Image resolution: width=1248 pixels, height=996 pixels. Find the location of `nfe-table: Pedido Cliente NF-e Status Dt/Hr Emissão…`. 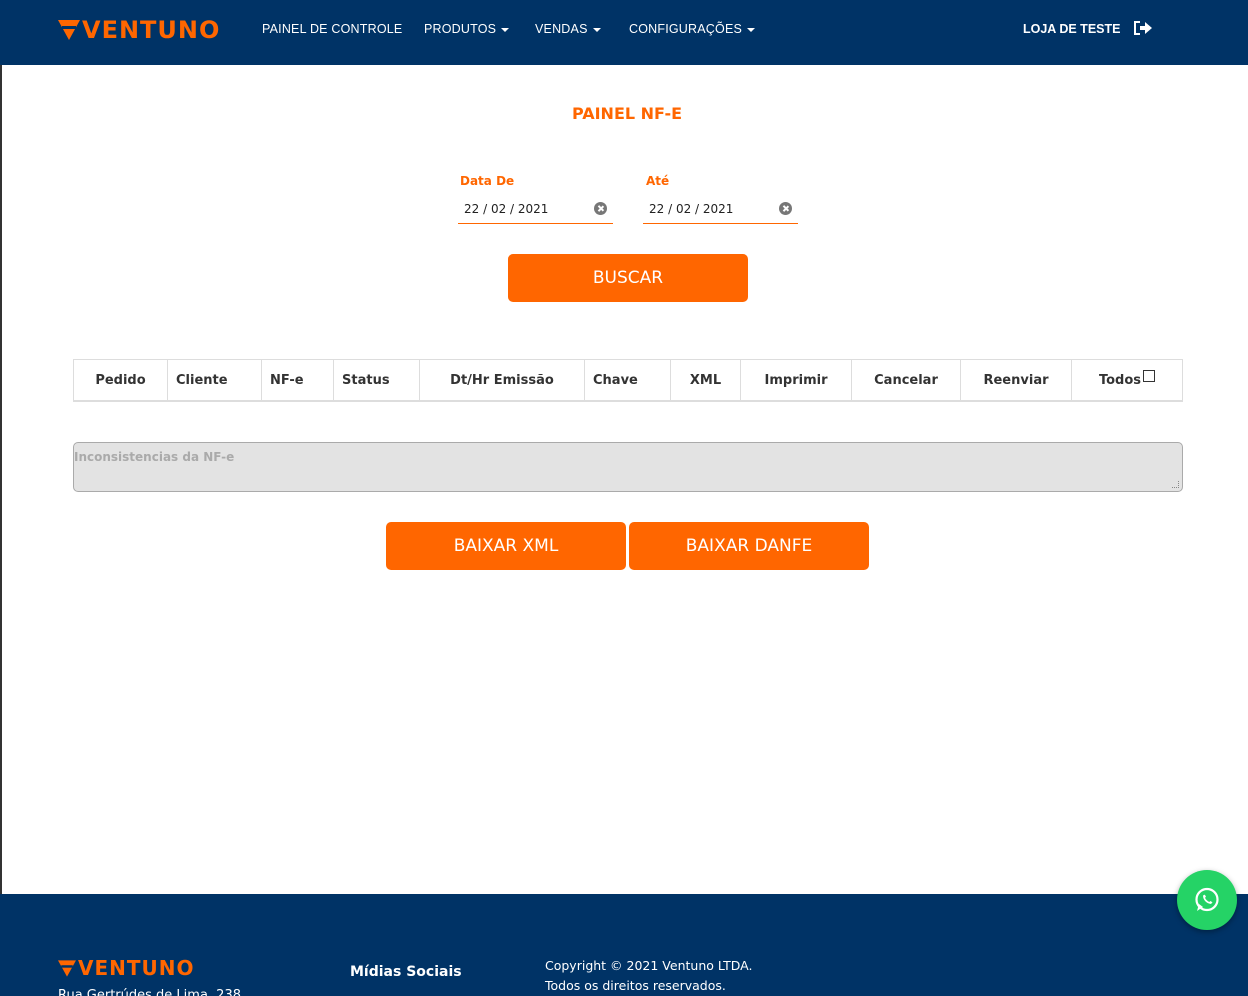

nfe-table: Pedido Cliente NF-e Status Dt/Hr Emissão… is located at coordinates (628, 380).